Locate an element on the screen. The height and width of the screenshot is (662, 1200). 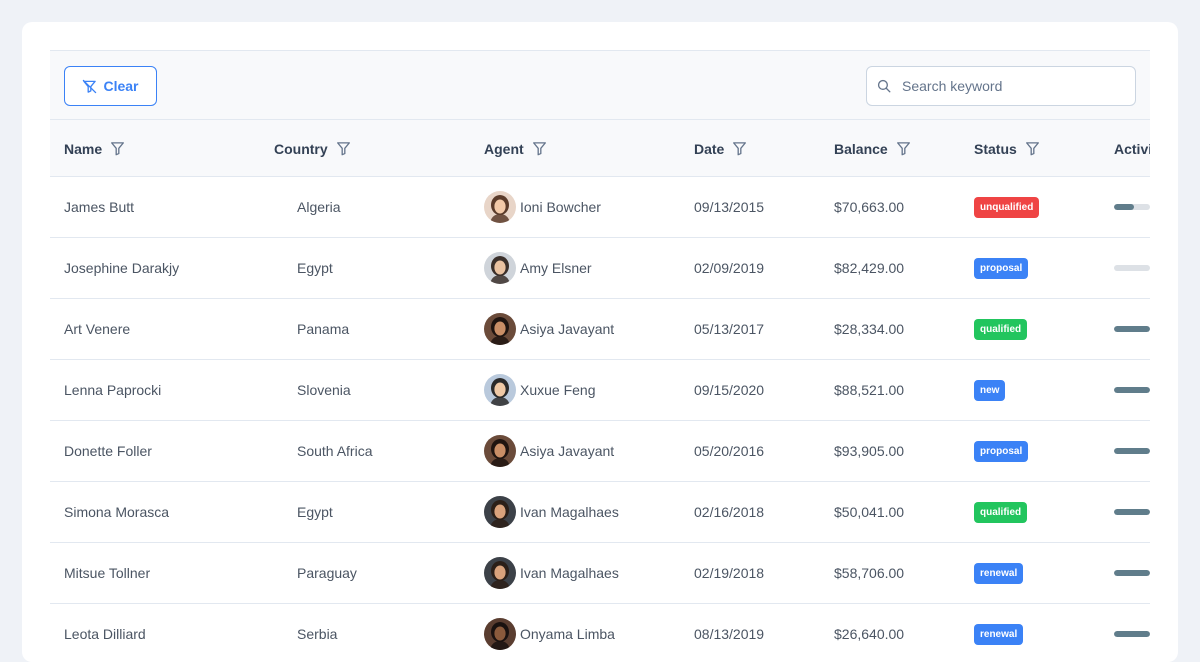
cell-status: unqualified is located at coordinates (1007, 207).